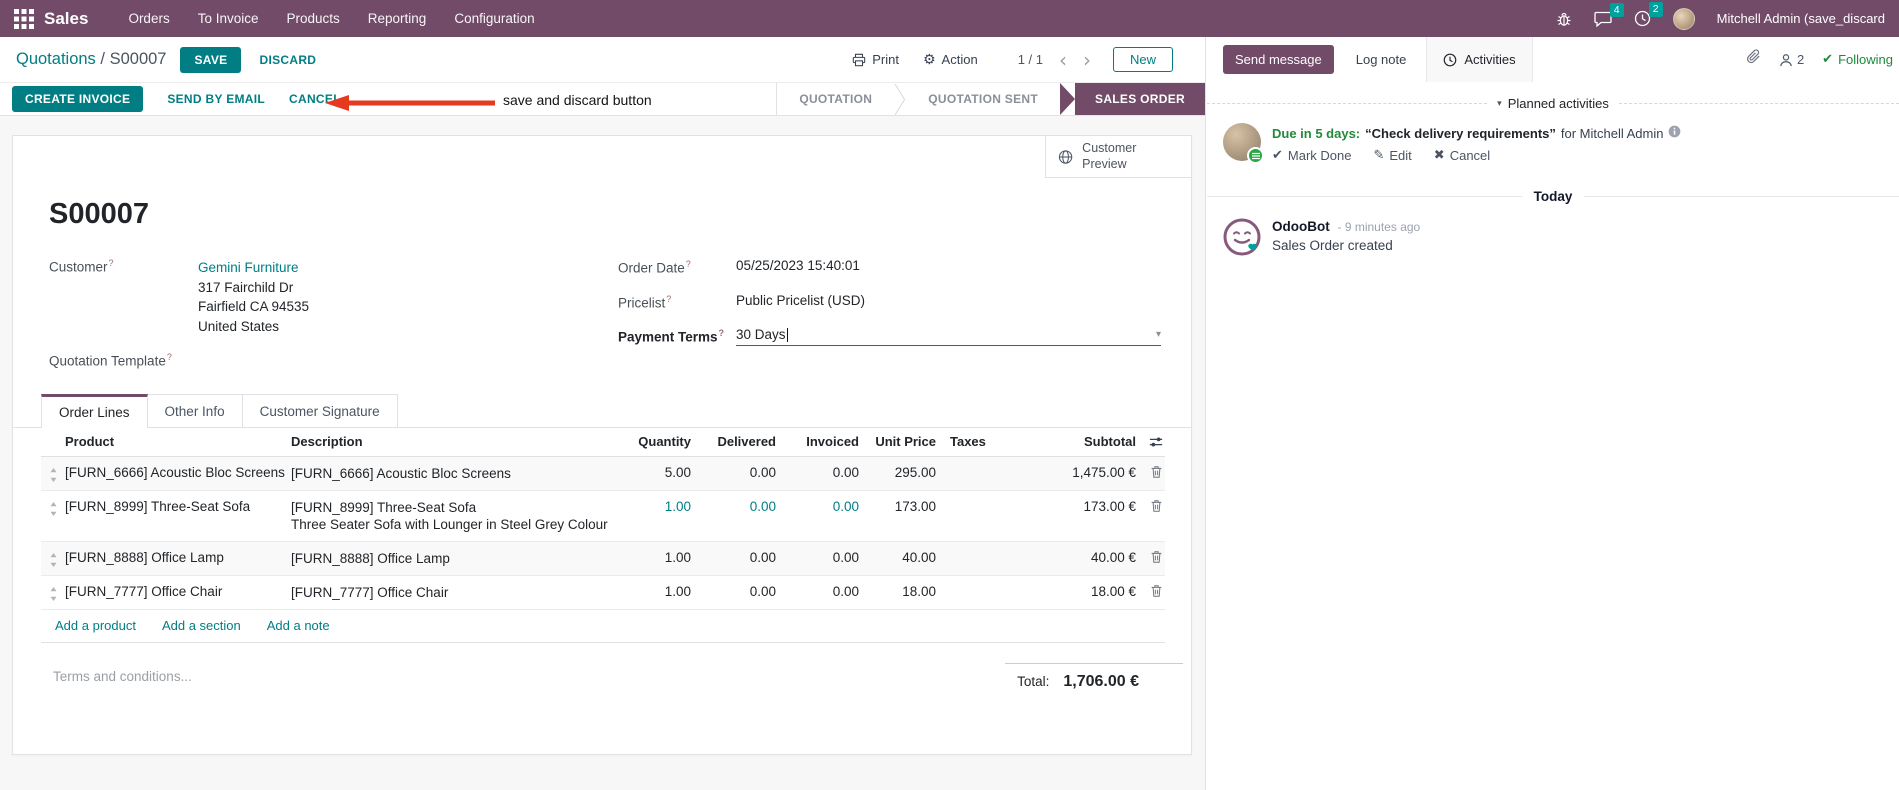  I want to click on pager-next: ›, so click(1087, 60).